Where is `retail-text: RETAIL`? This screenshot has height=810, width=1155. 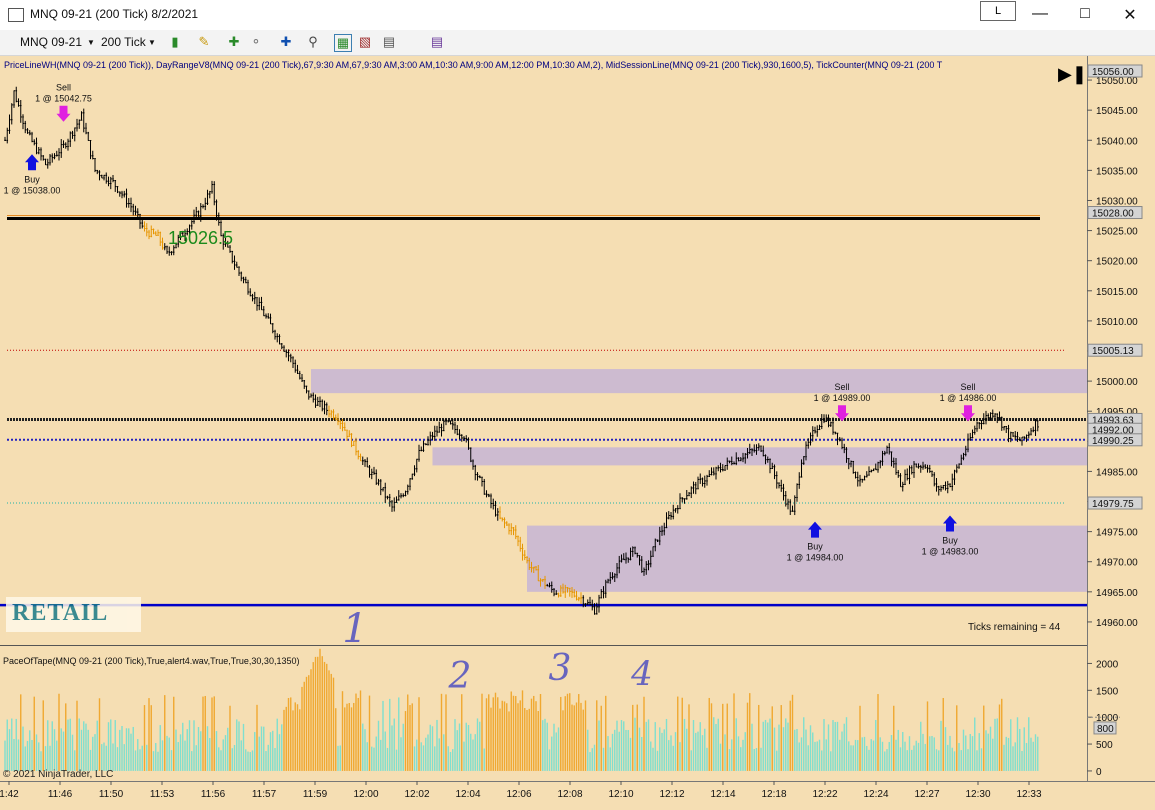
retail-text: RETAIL is located at coordinates (60, 613).